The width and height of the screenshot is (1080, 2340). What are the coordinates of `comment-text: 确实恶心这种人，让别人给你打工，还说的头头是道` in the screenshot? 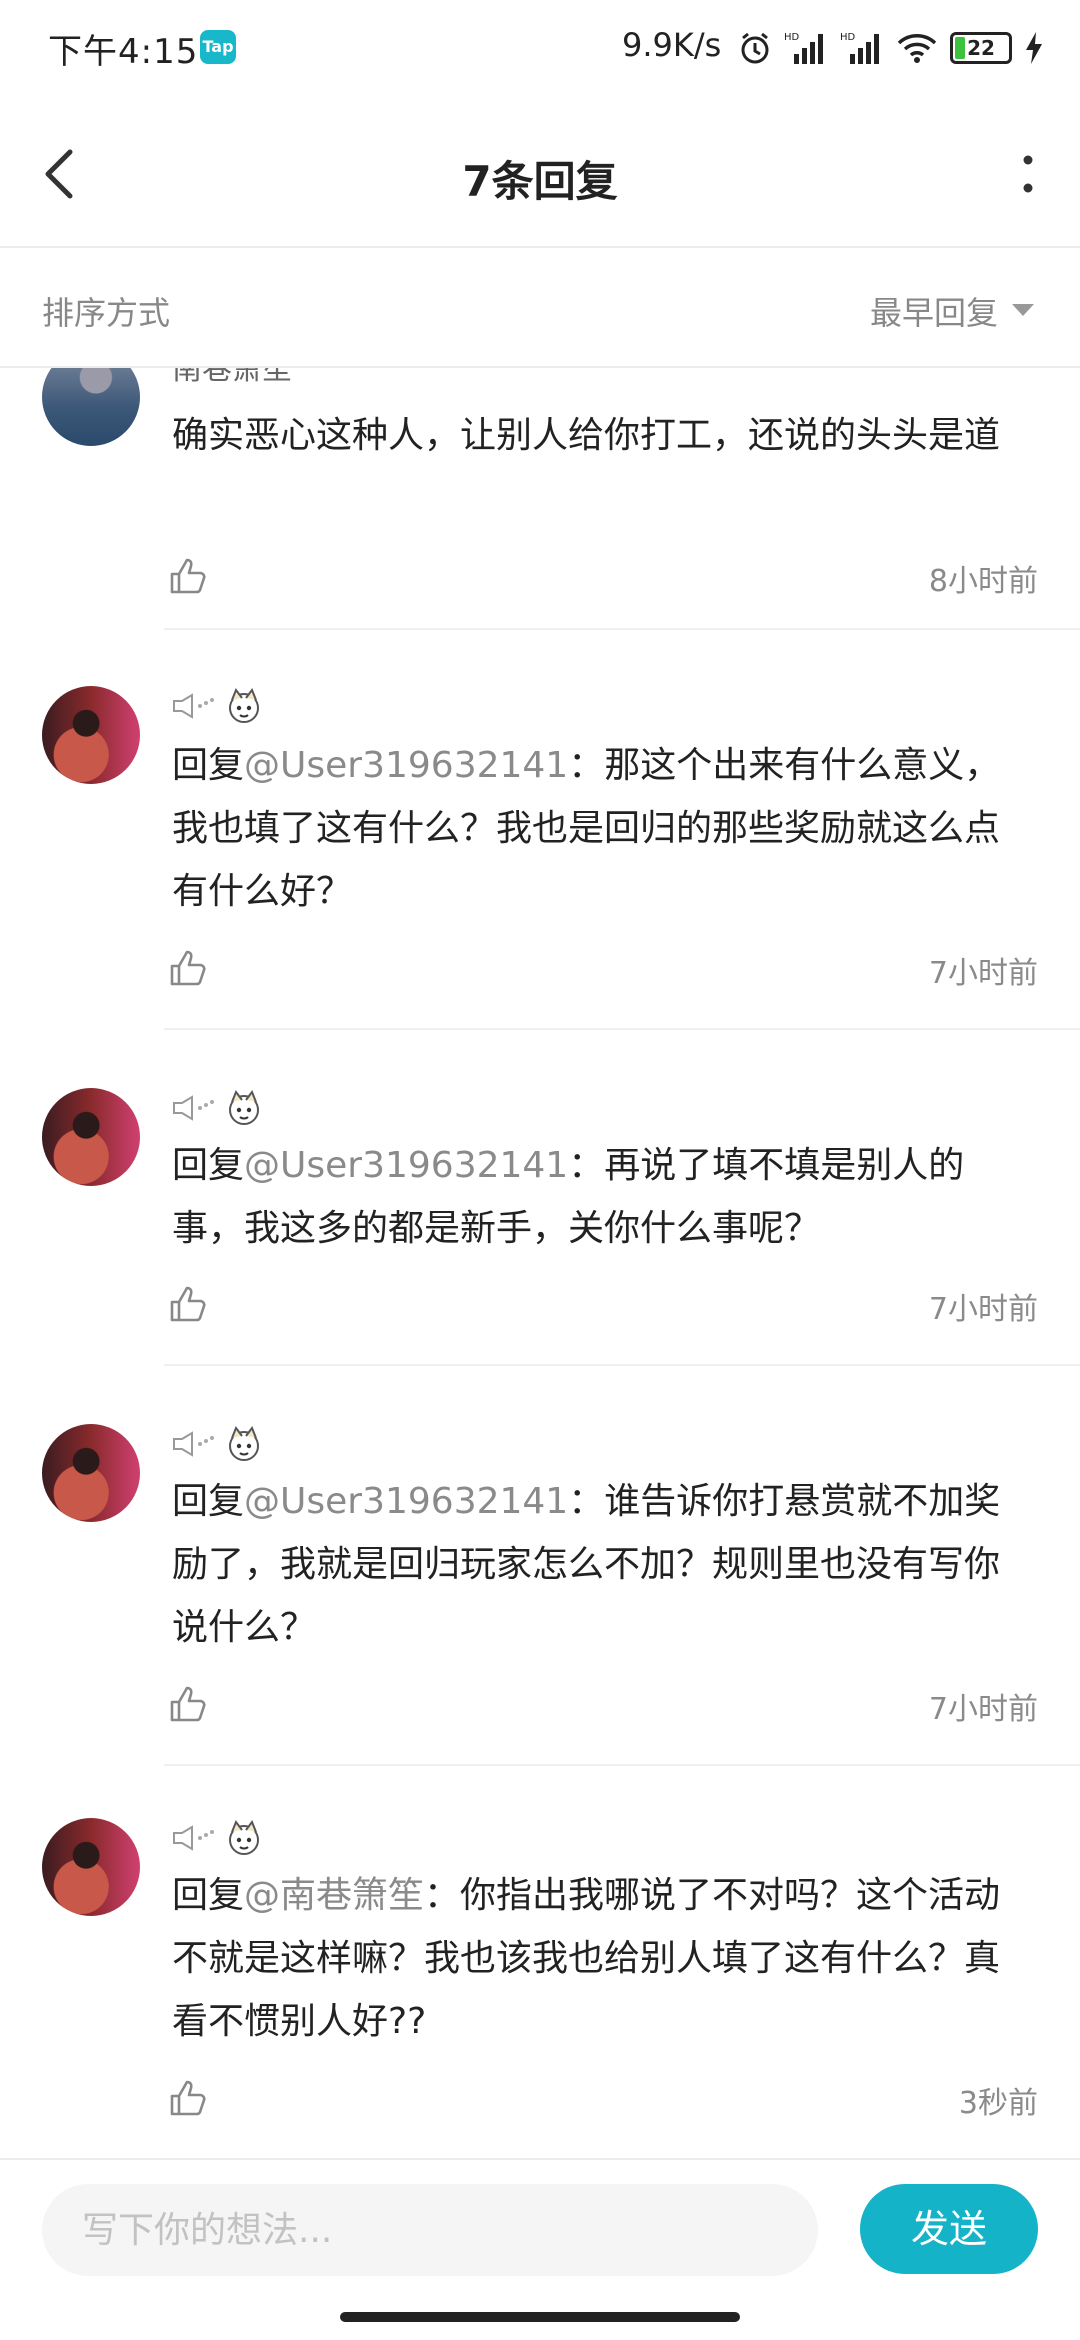 It's located at (602, 435).